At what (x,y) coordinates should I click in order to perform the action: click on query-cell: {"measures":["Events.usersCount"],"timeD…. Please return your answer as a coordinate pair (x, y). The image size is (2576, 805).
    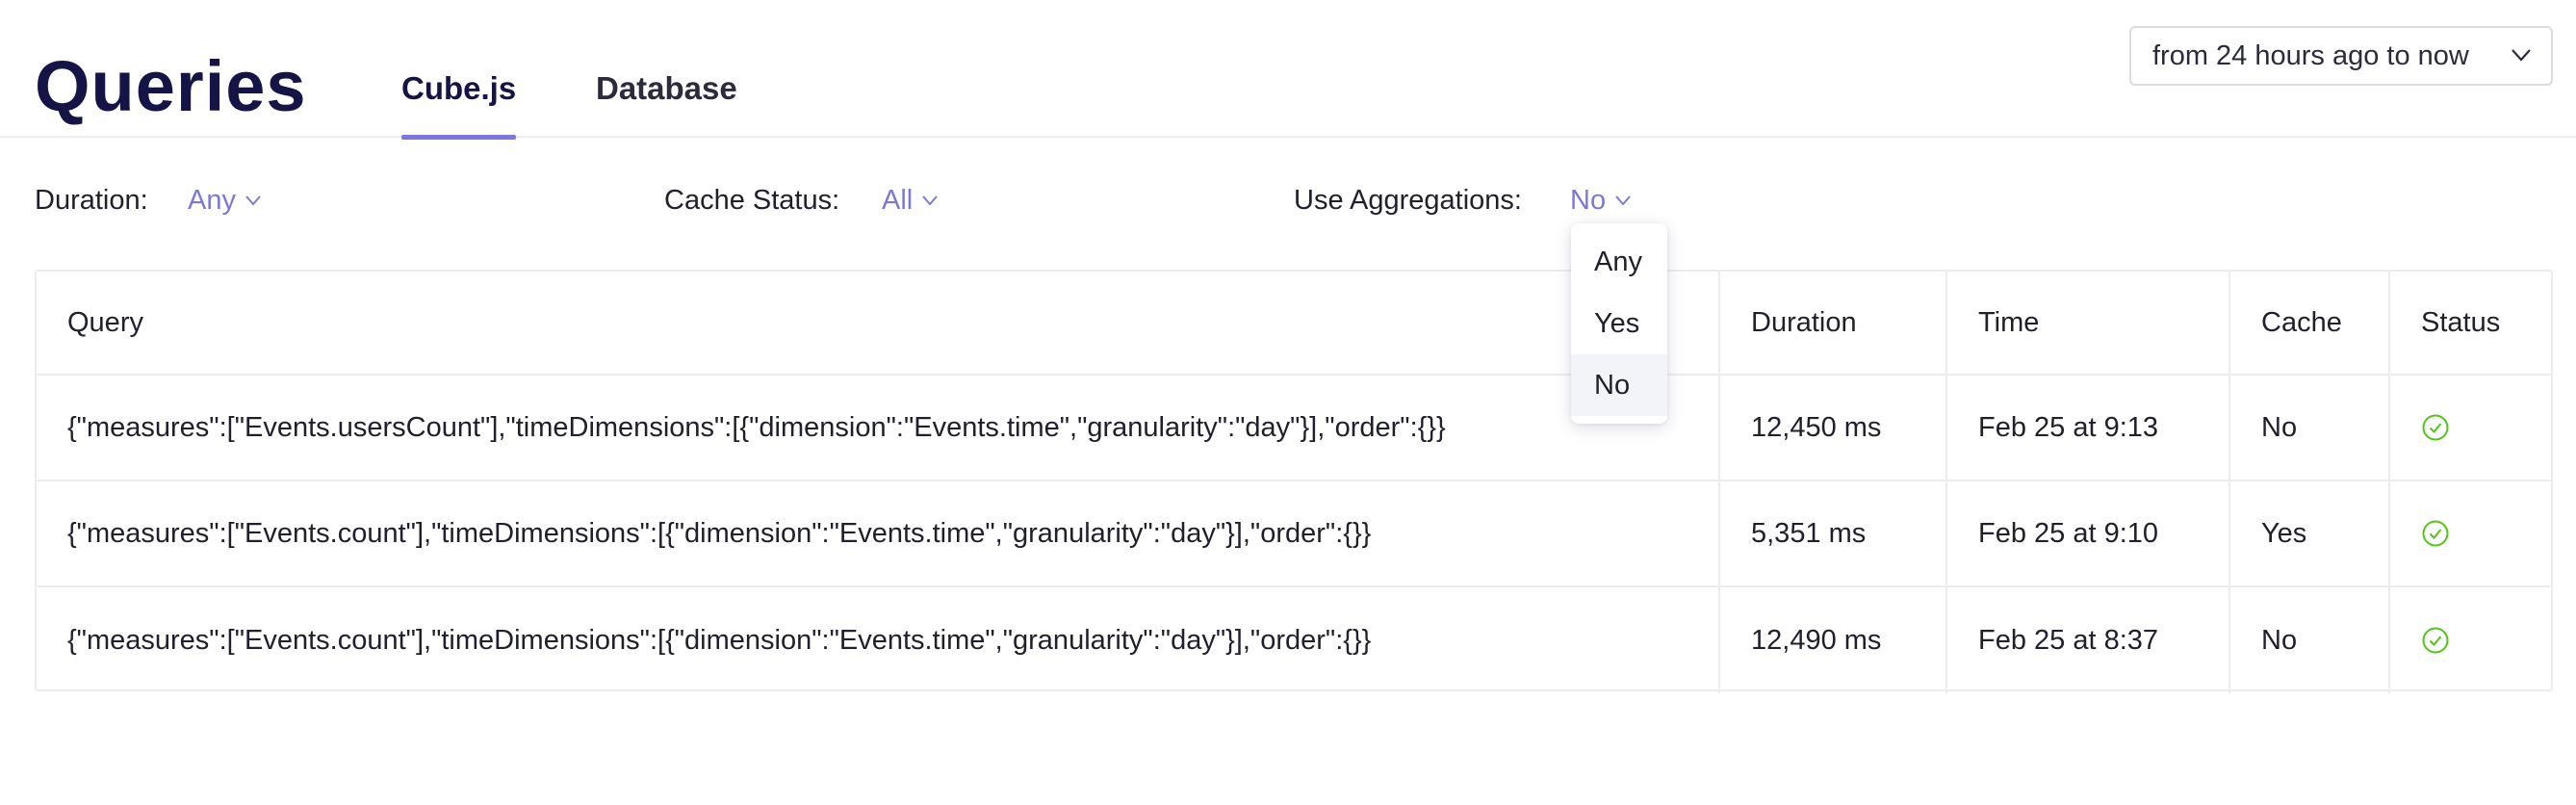
    Looking at the image, I should click on (756, 427).